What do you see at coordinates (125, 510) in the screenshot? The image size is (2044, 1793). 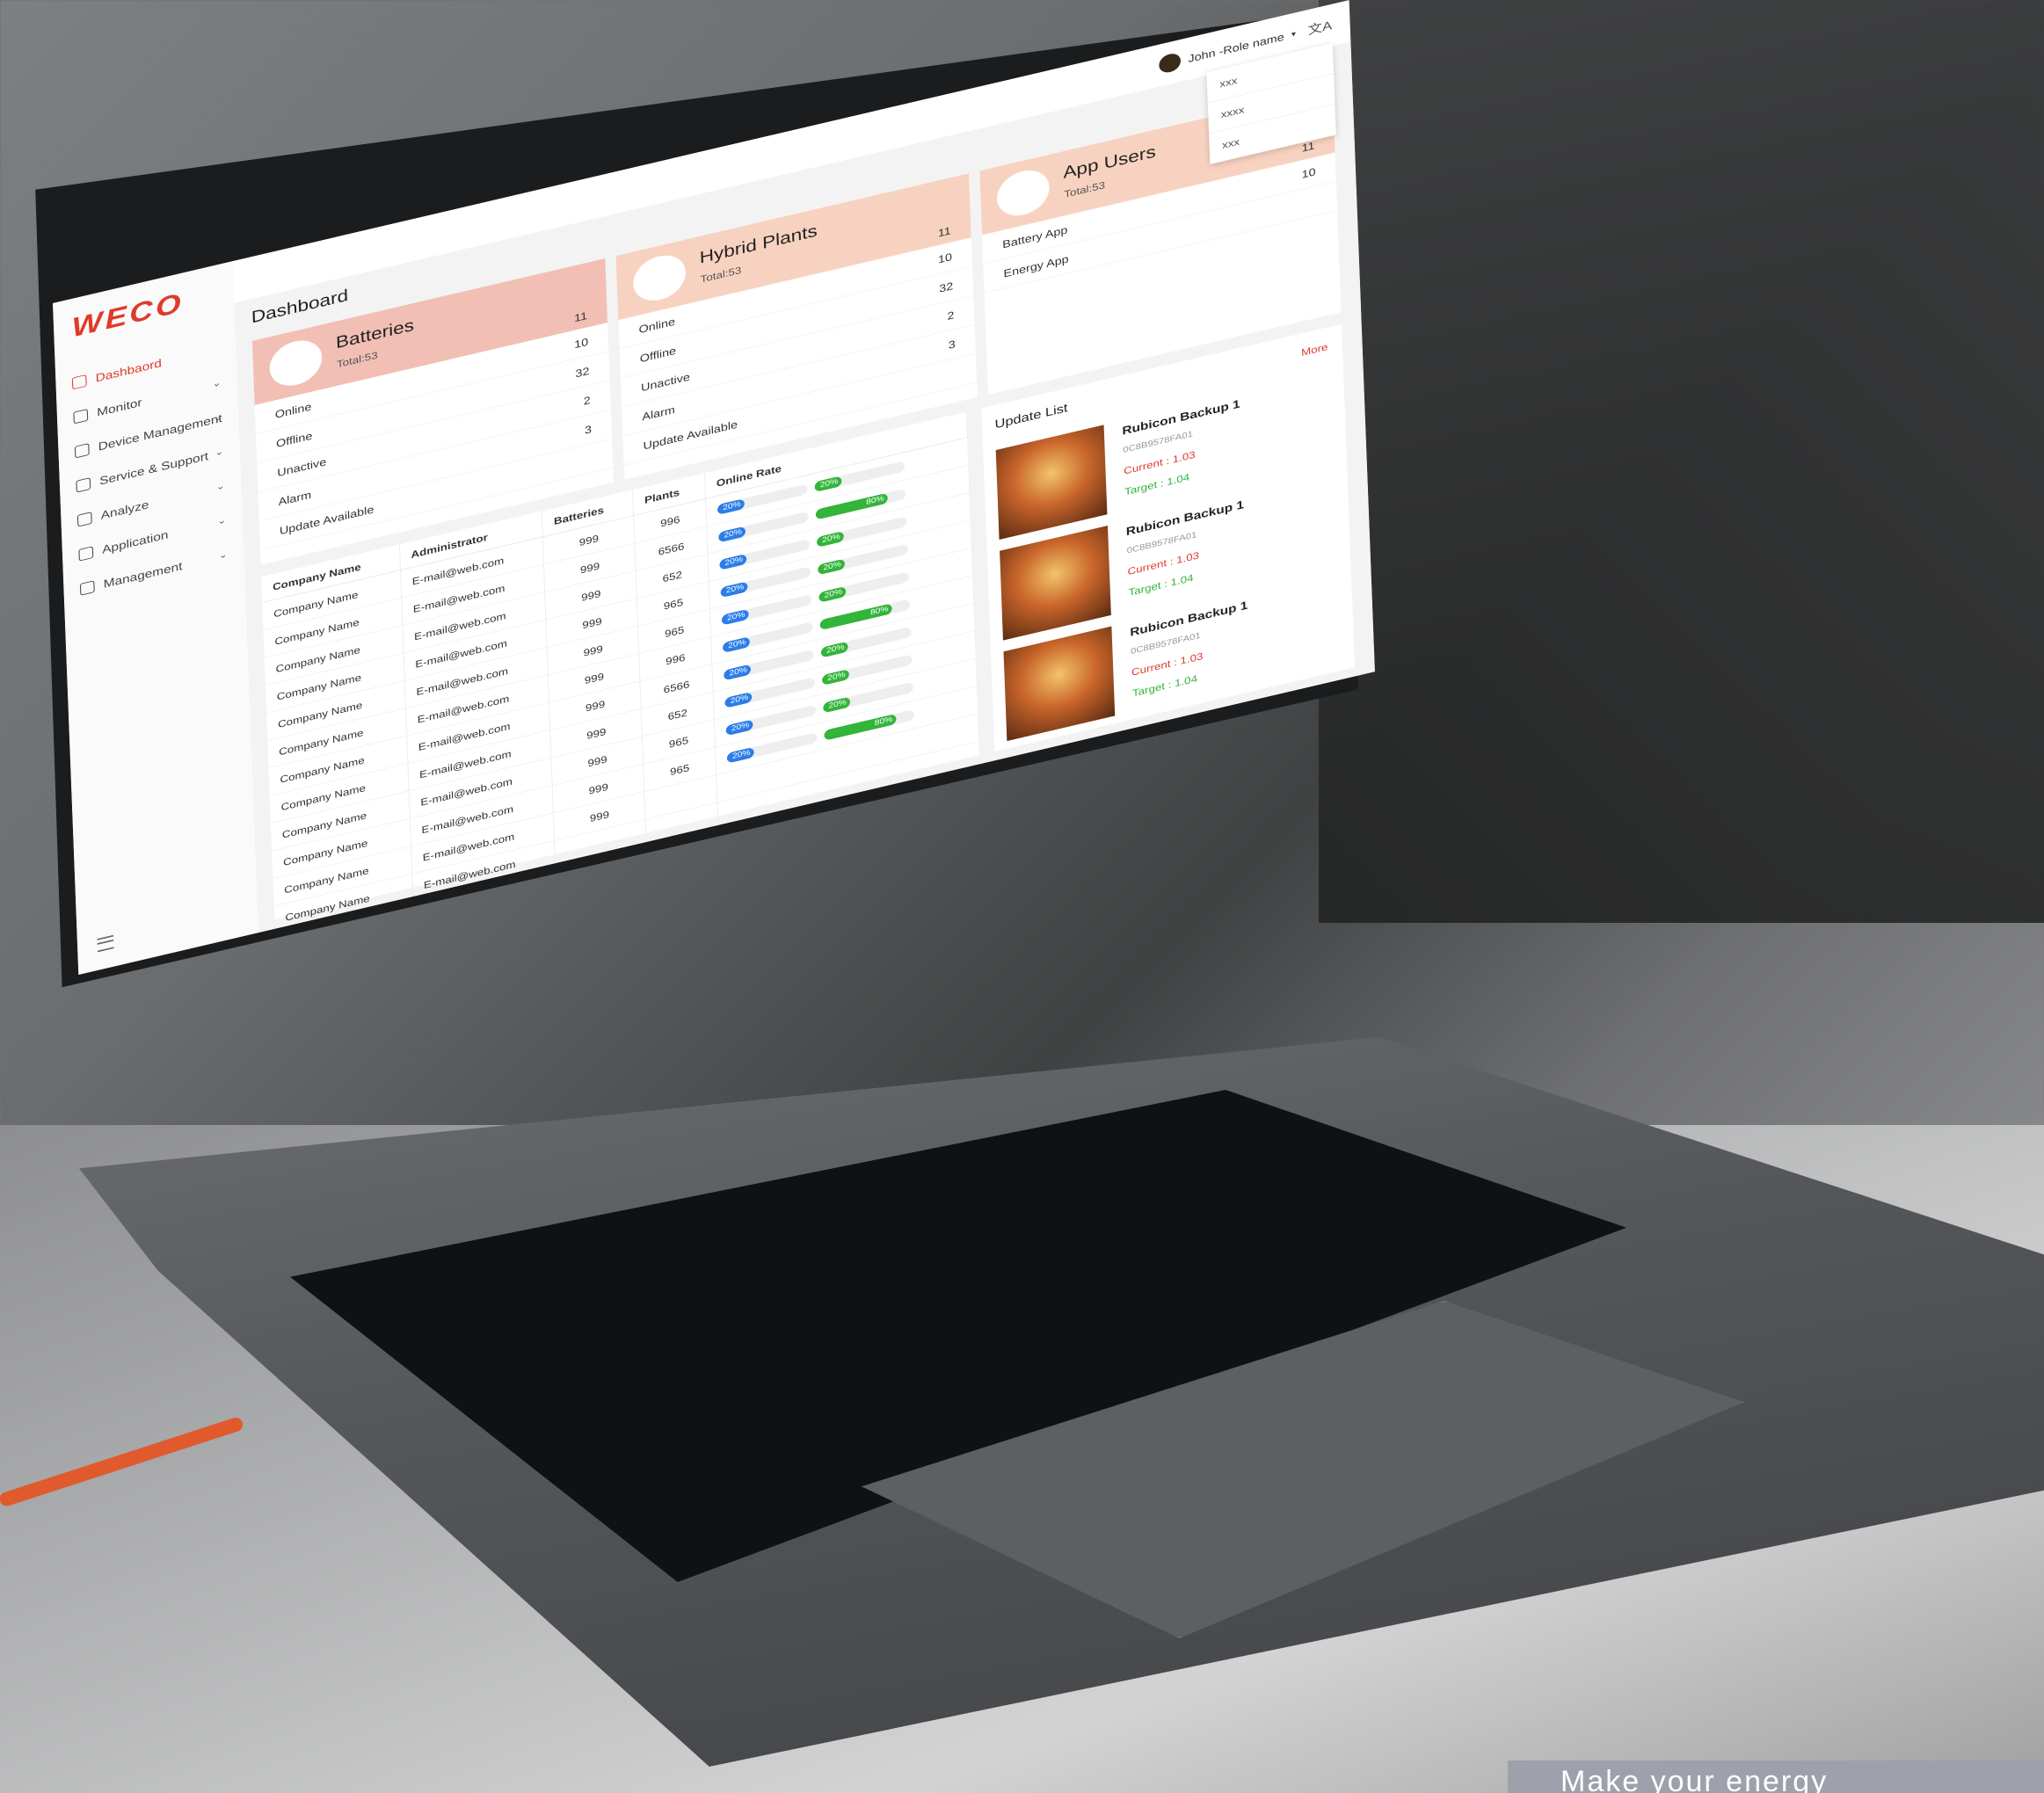 I see `sidebar-item-label: Analyze` at bounding box center [125, 510].